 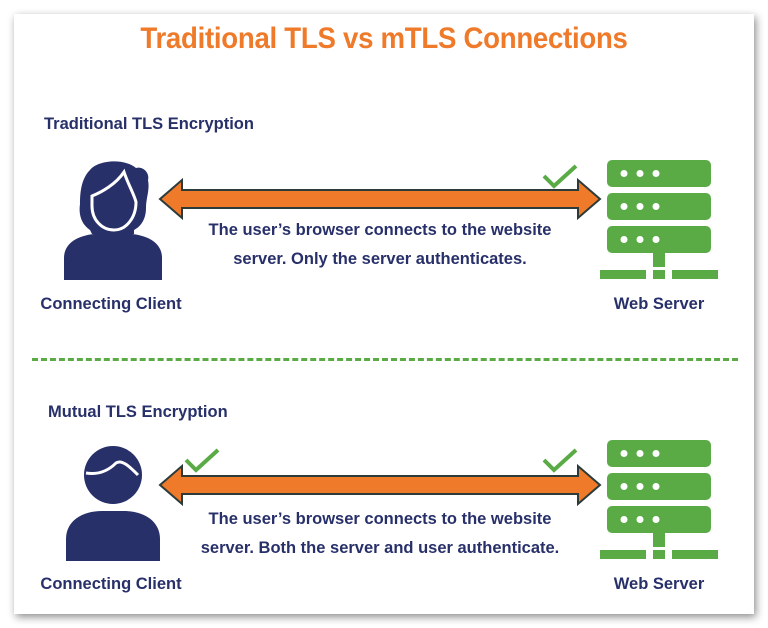 I want to click on server-check-icon-traditional, so click(x=560, y=176).